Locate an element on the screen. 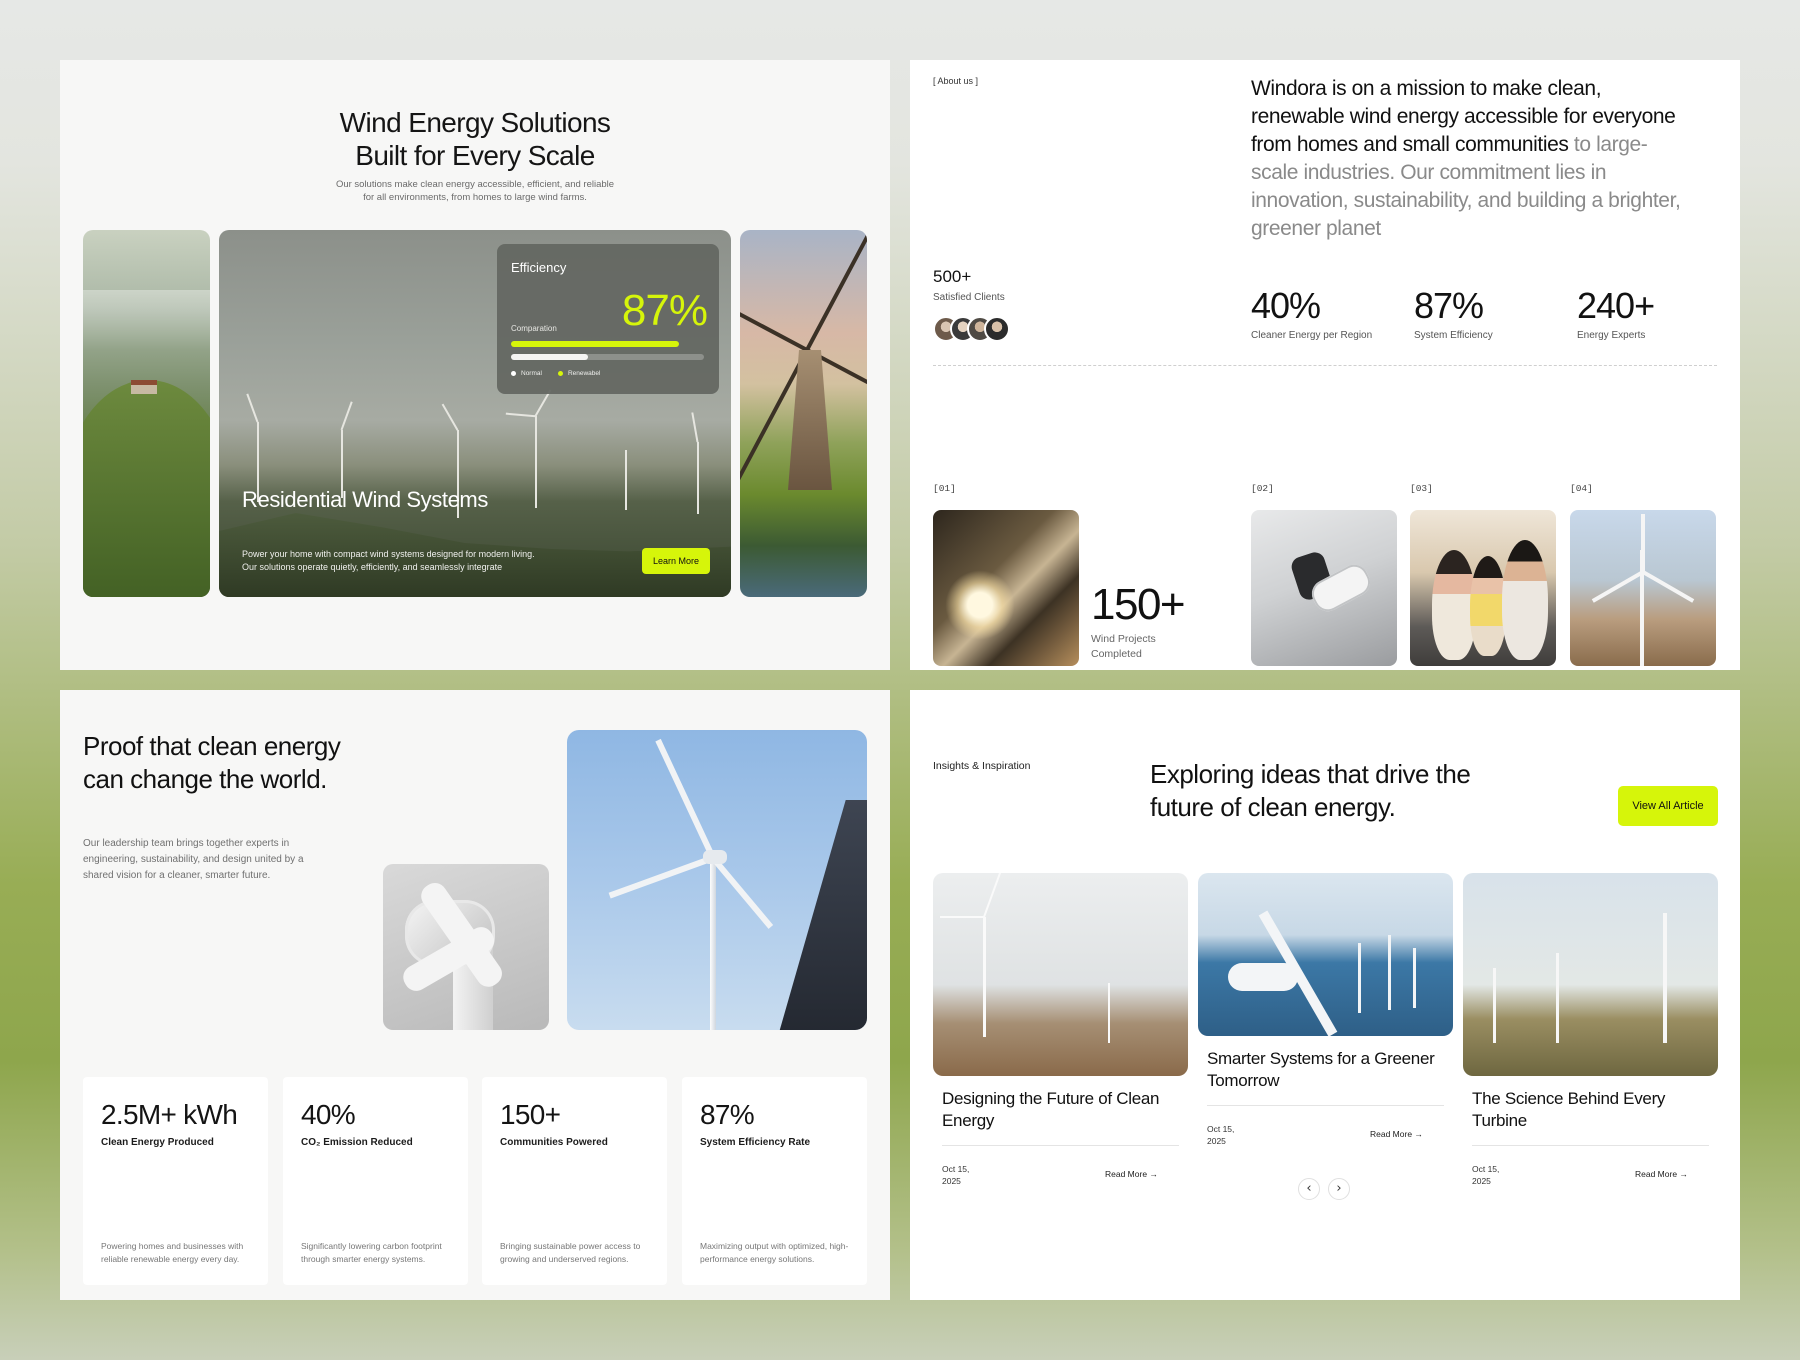  clients-value: 500+ is located at coordinates (952, 276).